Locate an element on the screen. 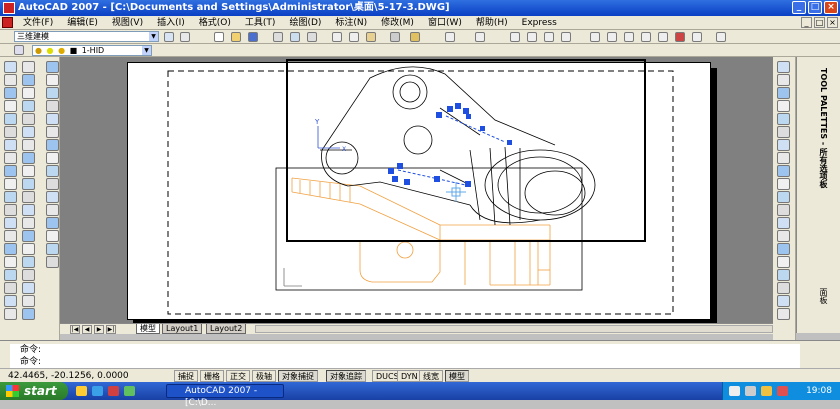 The height and width of the screenshot is (409, 840). tool-palette-title: TOOL PALETTES - 所有选项板 is located at coordinates (823, 128).